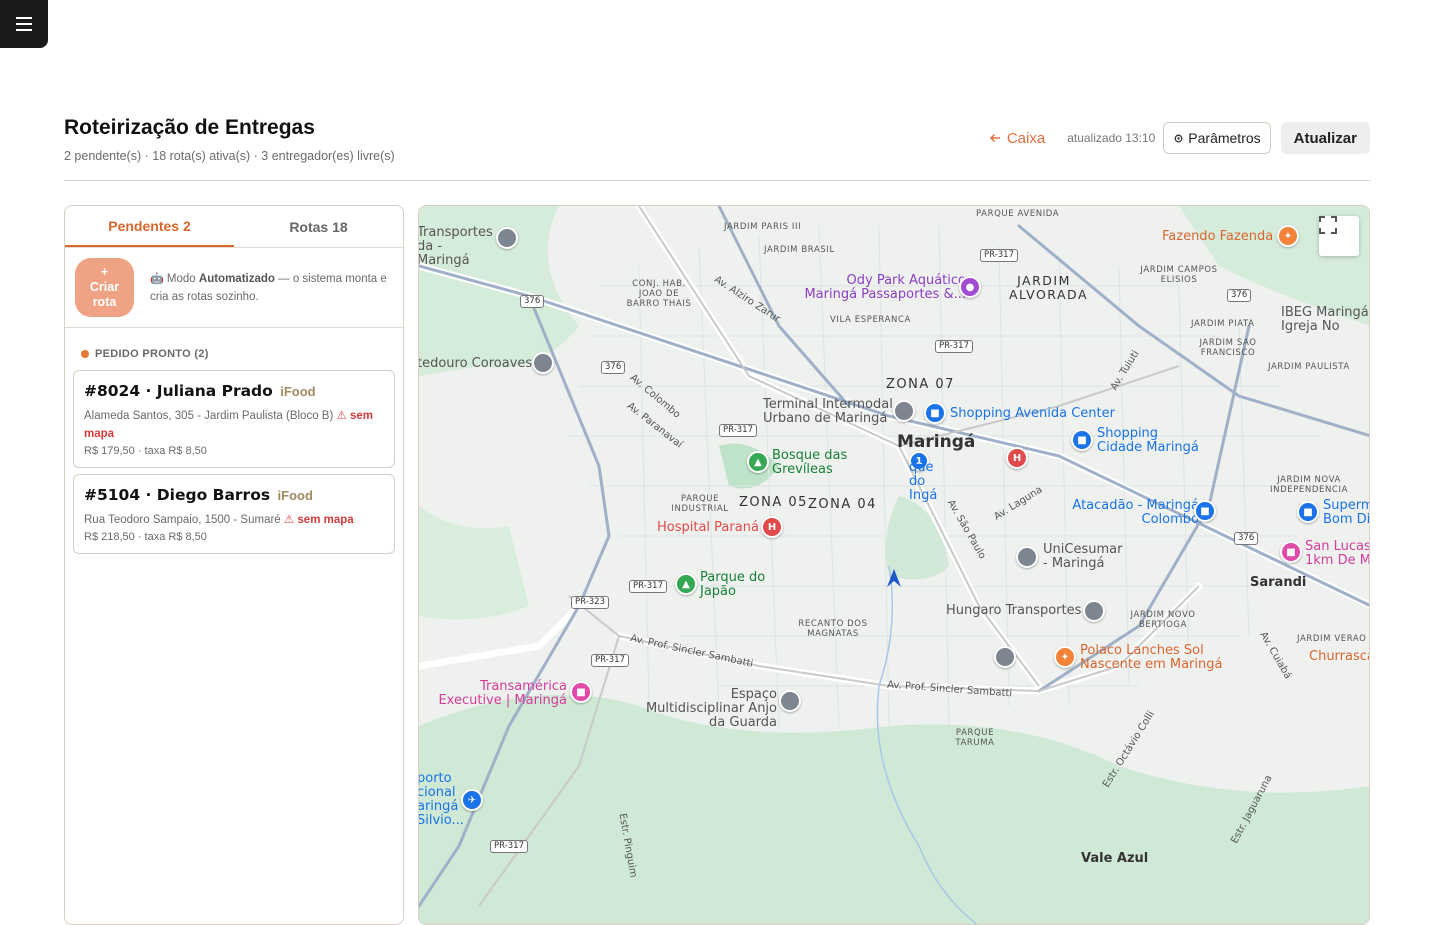  Describe the element at coordinates (325, 520) in the screenshot. I see `no-map-warning: sem mapa` at that location.